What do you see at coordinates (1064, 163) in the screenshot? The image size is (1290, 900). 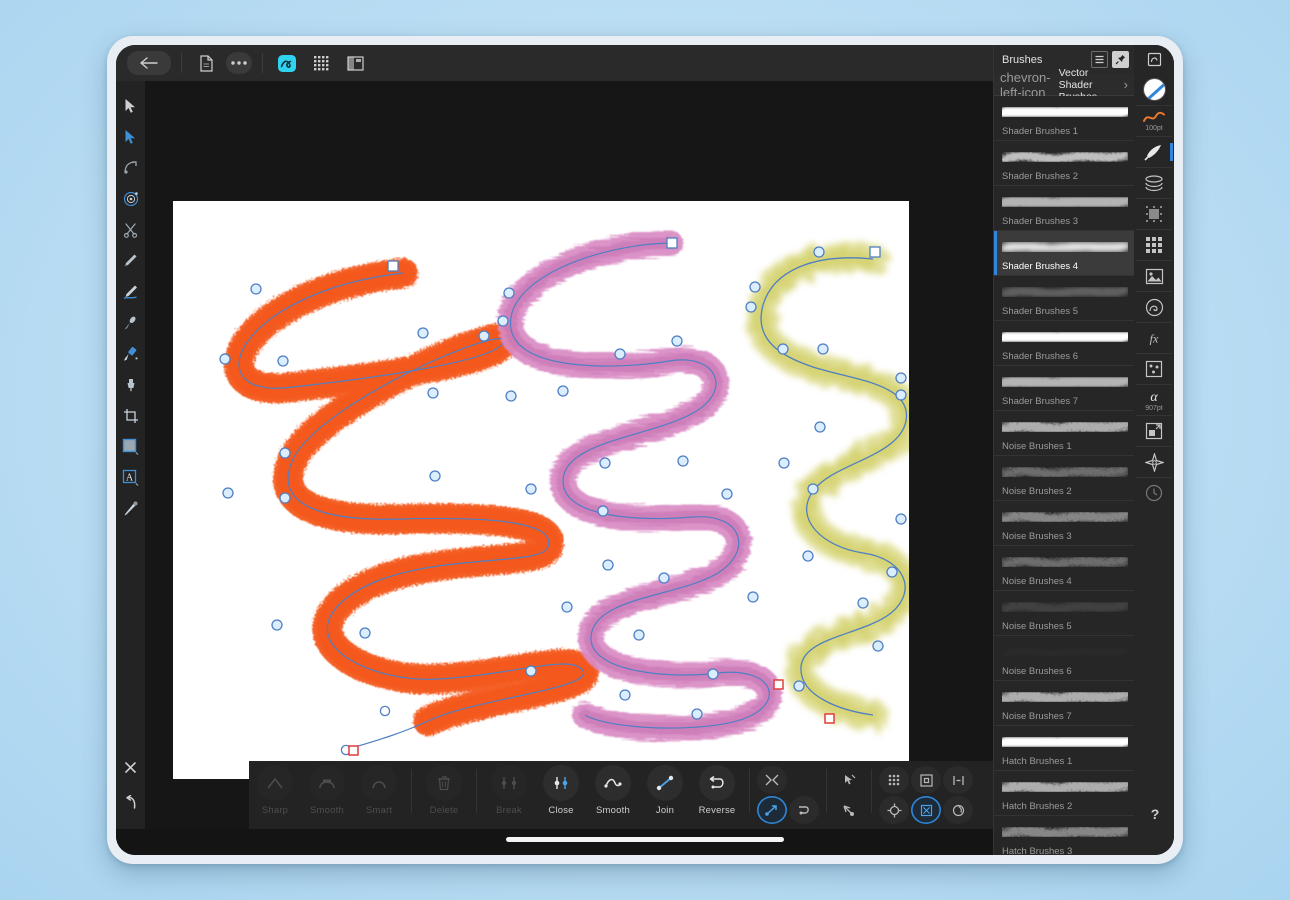 I see `brush-list-item: Shader Brushes 2` at bounding box center [1064, 163].